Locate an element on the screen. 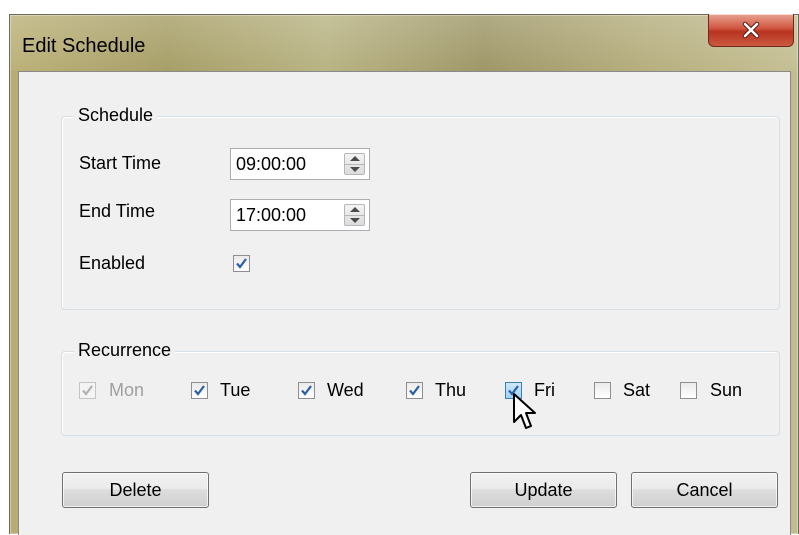  enabled-label: Enabled is located at coordinates (112, 263).